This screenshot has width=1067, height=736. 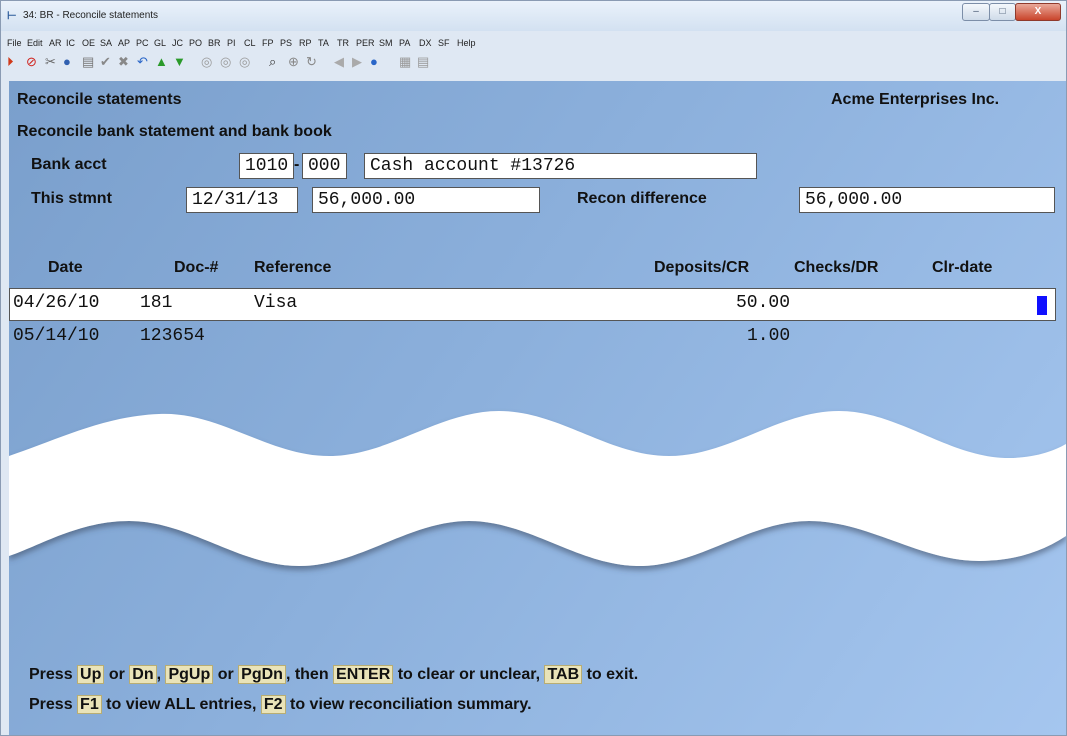 I want to click on row-date: 04/26/10, so click(x=56, y=303).